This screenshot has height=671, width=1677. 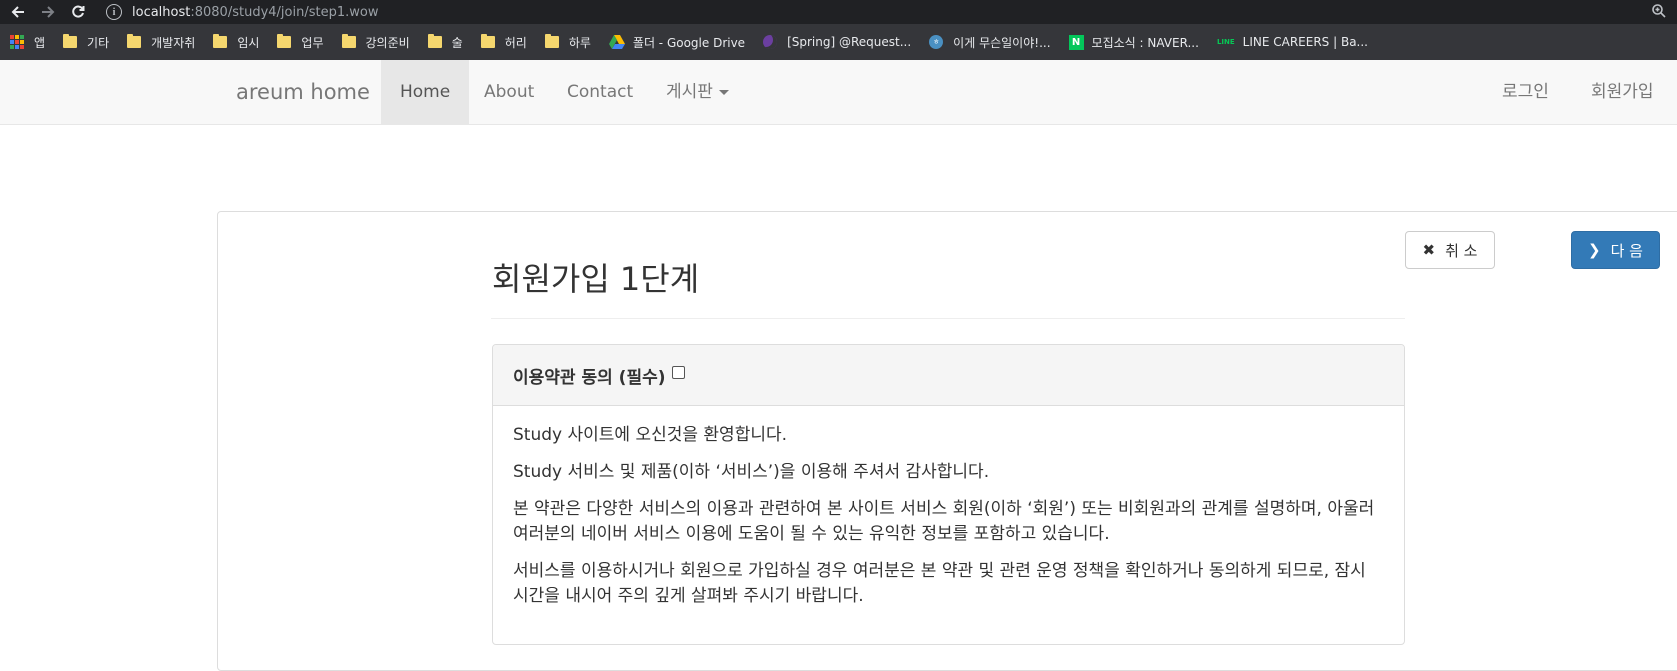 I want to click on bookmark-folder: 임시, so click(x=236, y=42).